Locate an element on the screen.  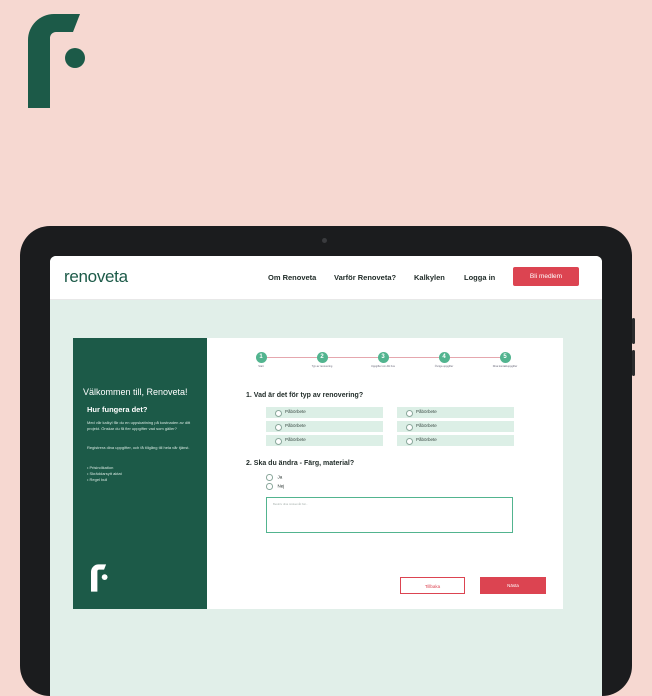
step-number: 4 is located at coordinates (444, 357).